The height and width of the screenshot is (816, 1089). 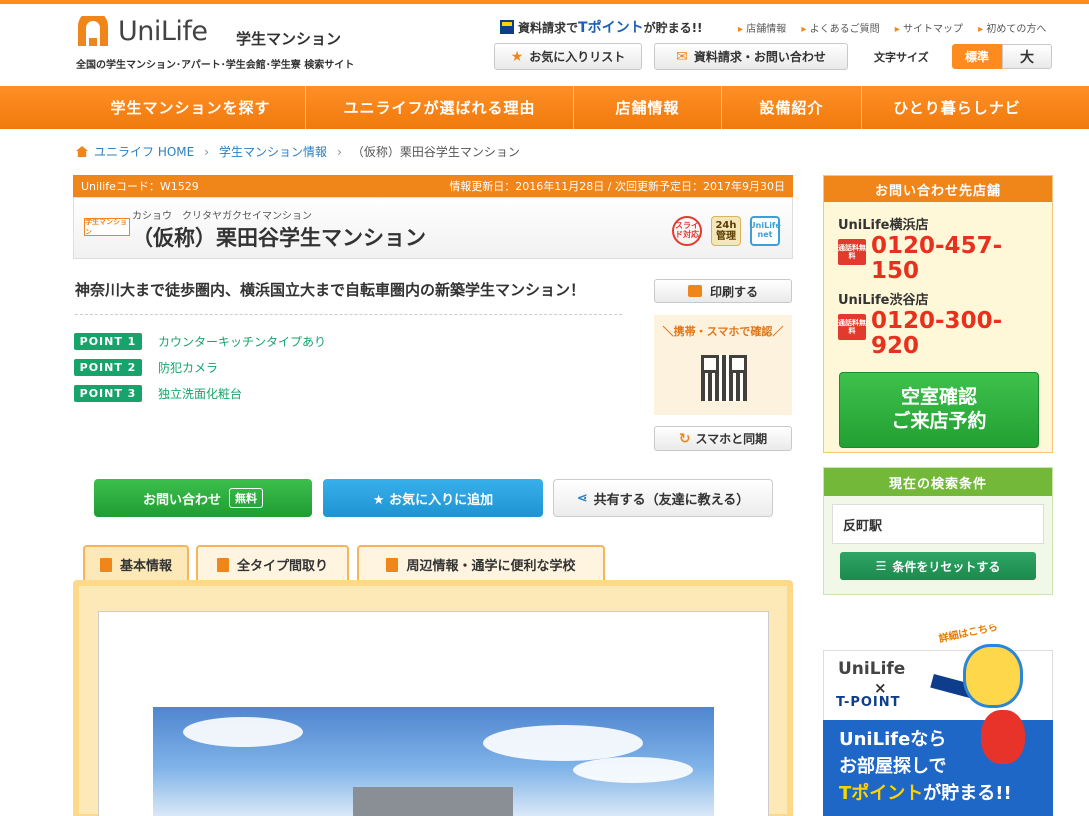 I want to click on star-icon: ★, so click(x=517, y=56).